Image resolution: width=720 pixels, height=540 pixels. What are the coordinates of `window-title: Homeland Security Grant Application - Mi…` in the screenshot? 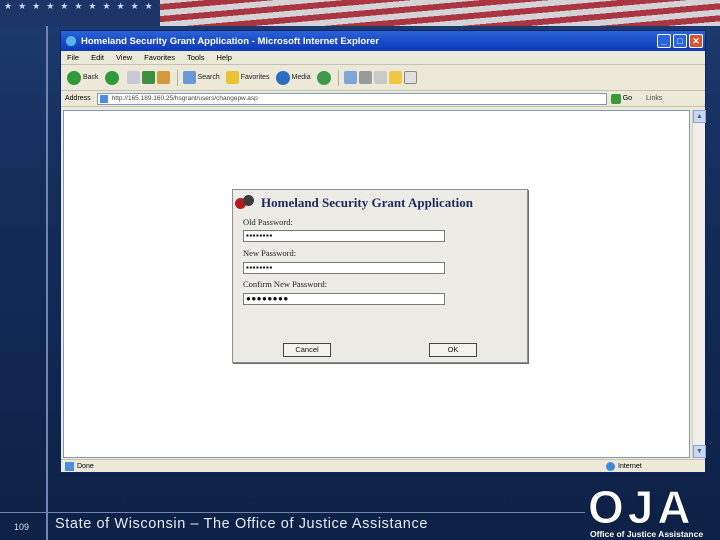 It's located at (230, 41).